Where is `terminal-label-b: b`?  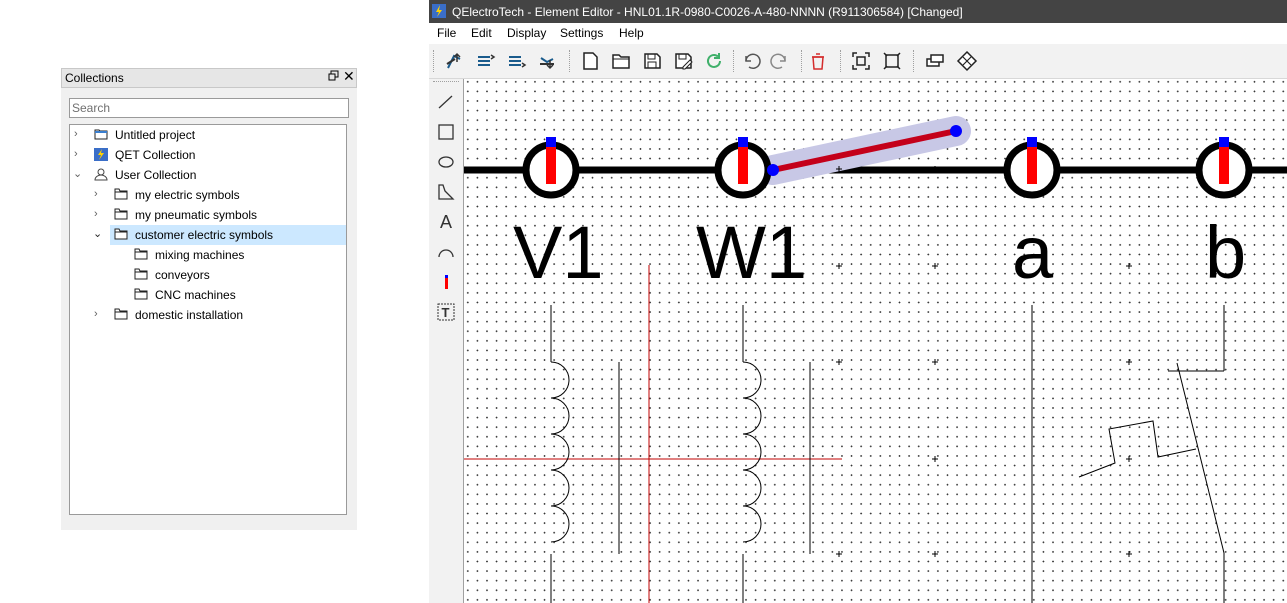 terminal-label-b: b is located at coordinates (1225, 253).